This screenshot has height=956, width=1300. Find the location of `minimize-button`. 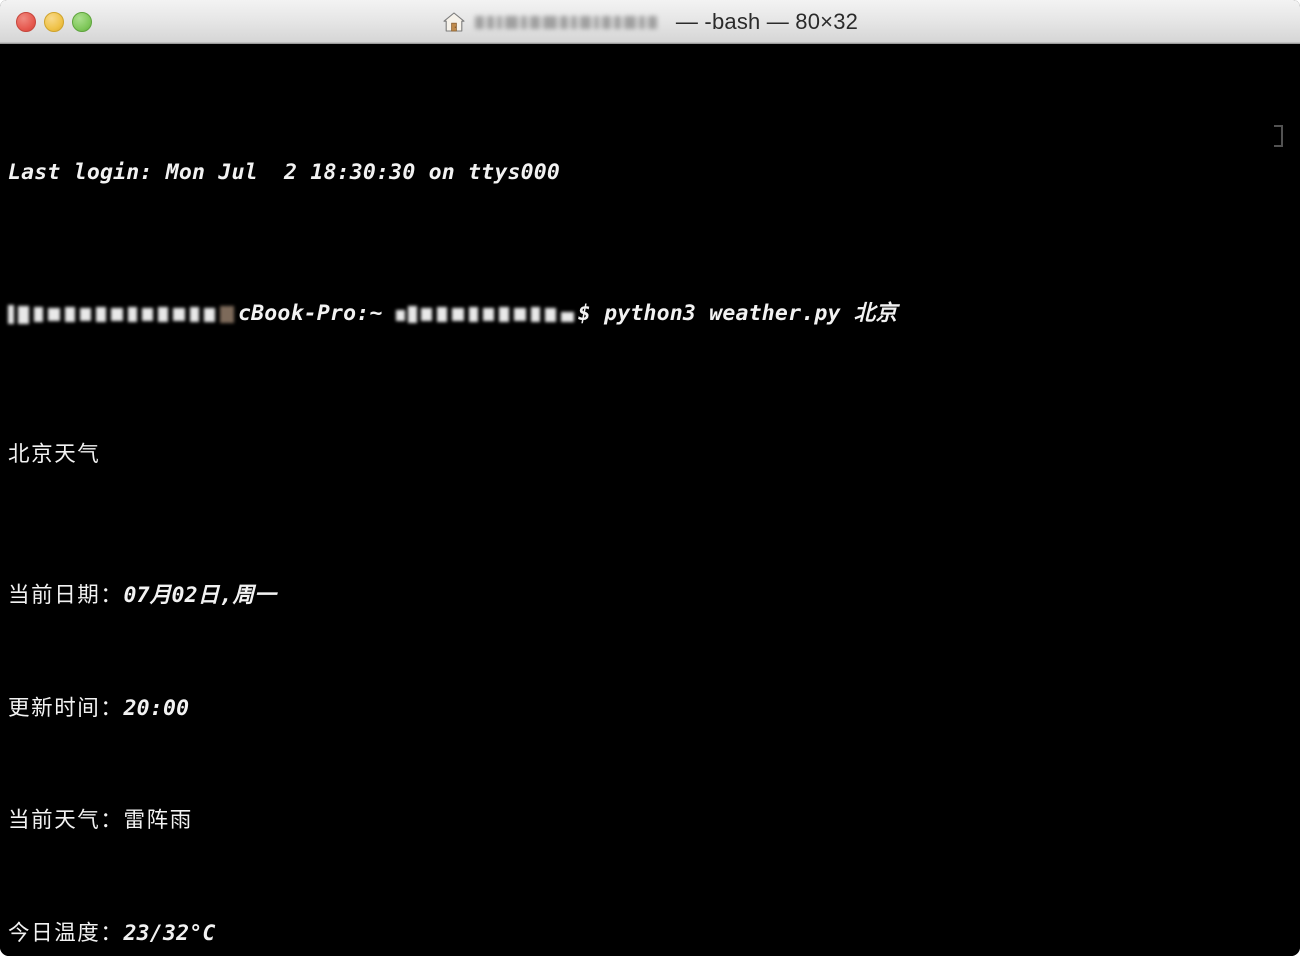

minimize-button is located at coordinates (54, 22).